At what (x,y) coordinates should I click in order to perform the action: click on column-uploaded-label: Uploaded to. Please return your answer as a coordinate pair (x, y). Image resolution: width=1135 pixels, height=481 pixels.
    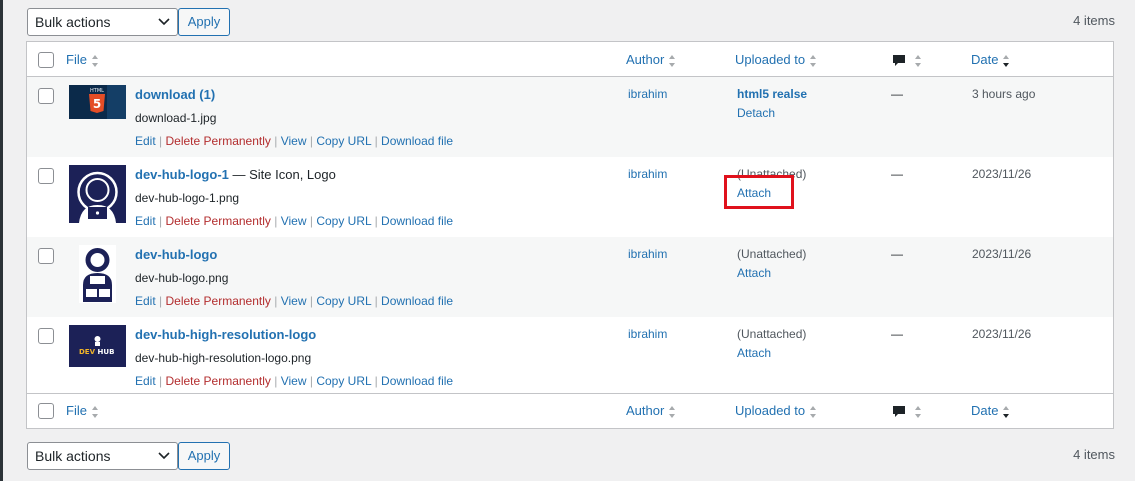
    Looking at the image, I should click on (770, 410).